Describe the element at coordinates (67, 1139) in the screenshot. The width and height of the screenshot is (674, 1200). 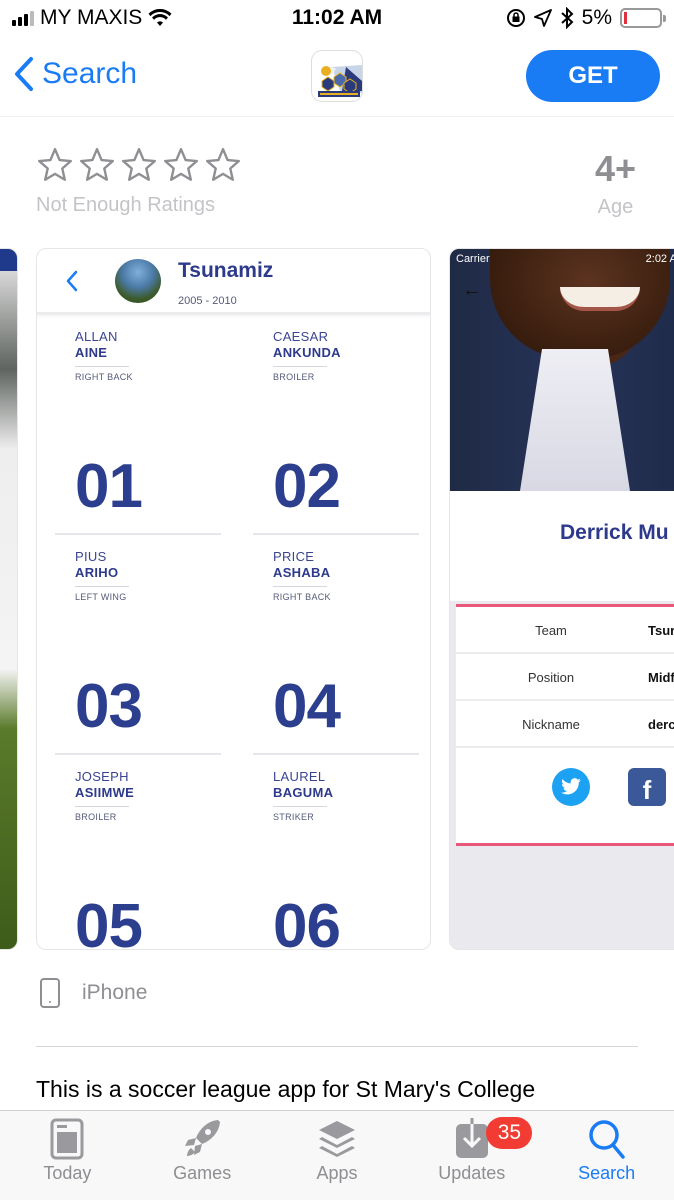
I see `today-icon` at that location.